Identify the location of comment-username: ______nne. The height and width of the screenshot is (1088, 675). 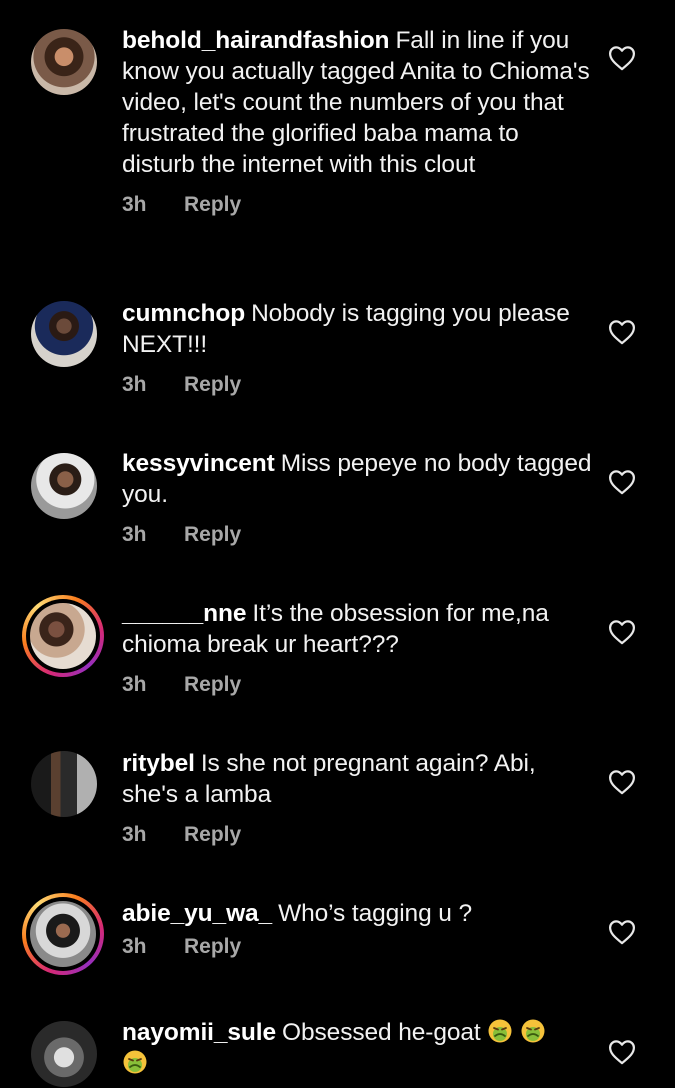
(184, 613).